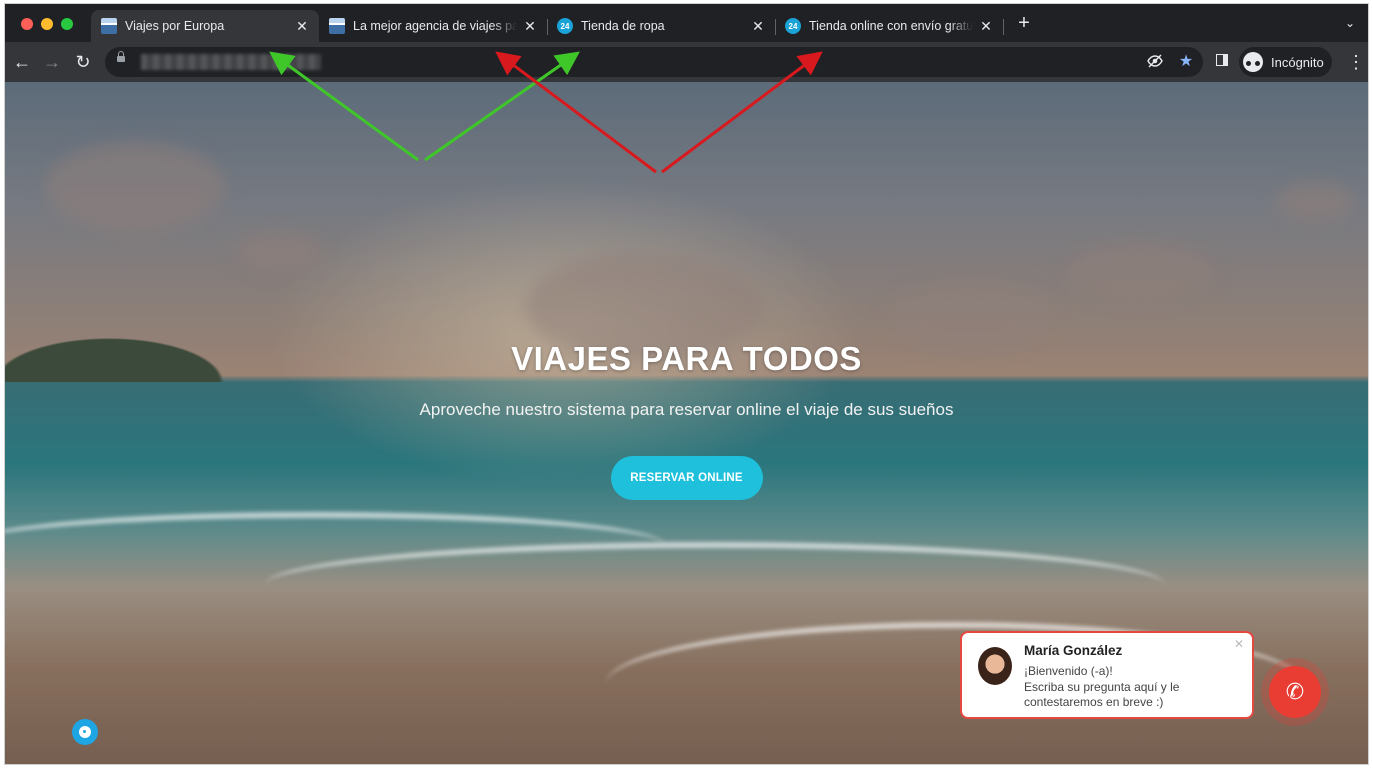 The image size is (1373, 768). Describe the element at coordinates (686, 478) in the screenshot. I see `reserve-online-button: RESERVAR ONLINE` at that location.